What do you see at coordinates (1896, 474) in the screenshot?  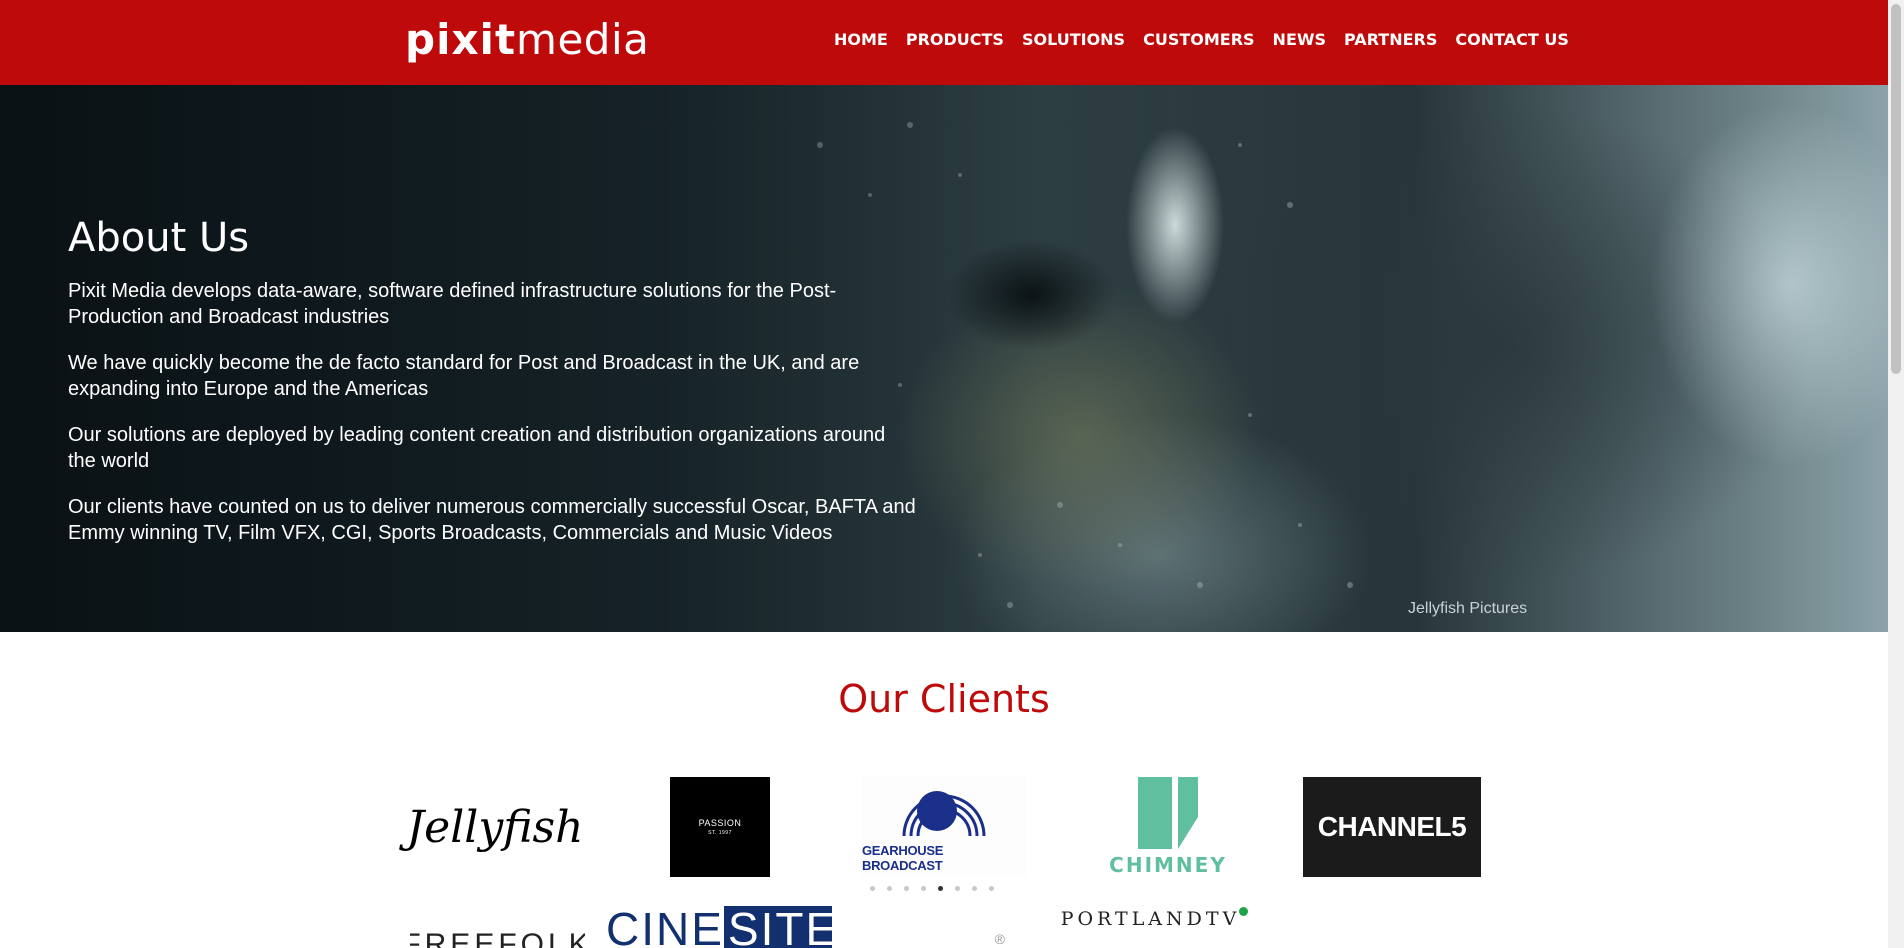 I see `page-scrollbar` at bounding box center [1896, 474].